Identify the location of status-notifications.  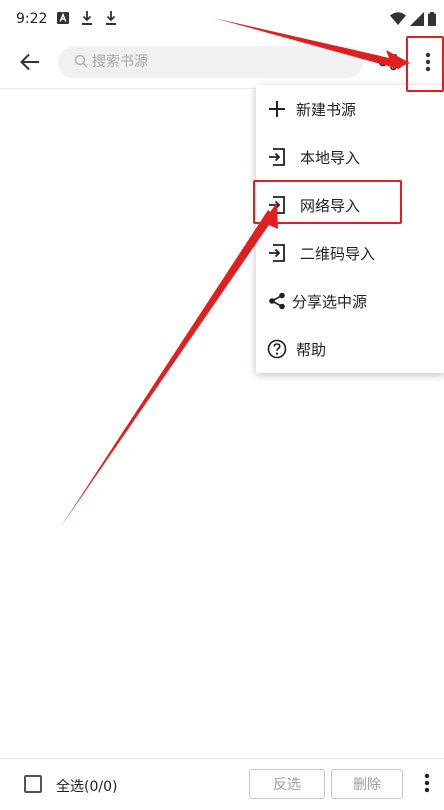
(87, 18).